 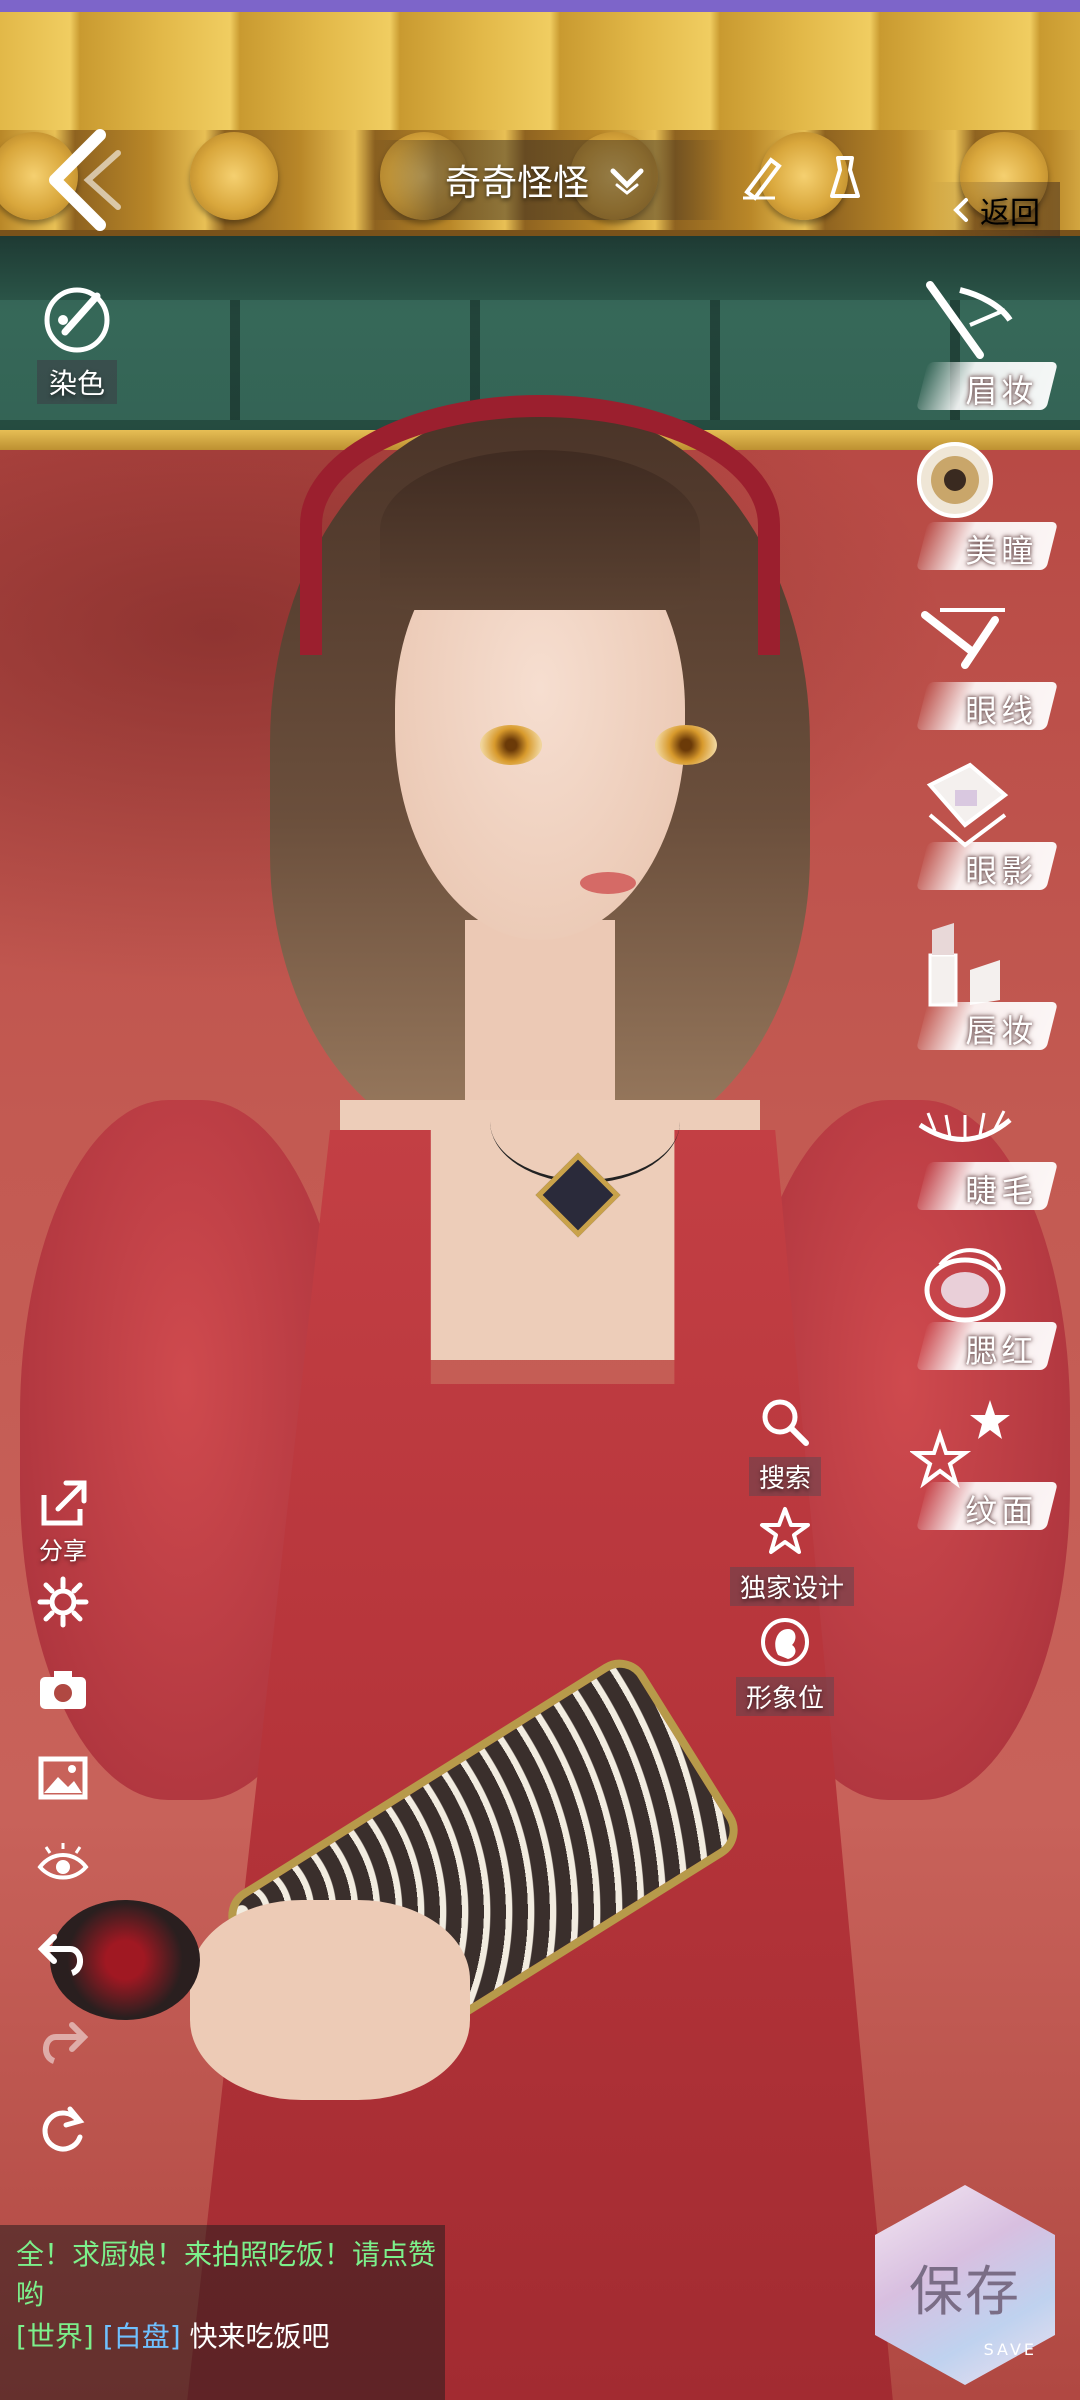 I want to click on character-eye-right, so click(x=686, y=745).